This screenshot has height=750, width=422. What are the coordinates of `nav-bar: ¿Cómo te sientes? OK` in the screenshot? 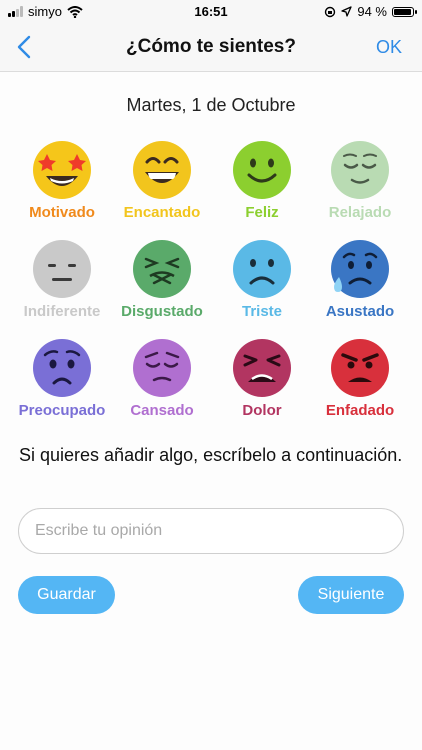 It's located at (211, 47).